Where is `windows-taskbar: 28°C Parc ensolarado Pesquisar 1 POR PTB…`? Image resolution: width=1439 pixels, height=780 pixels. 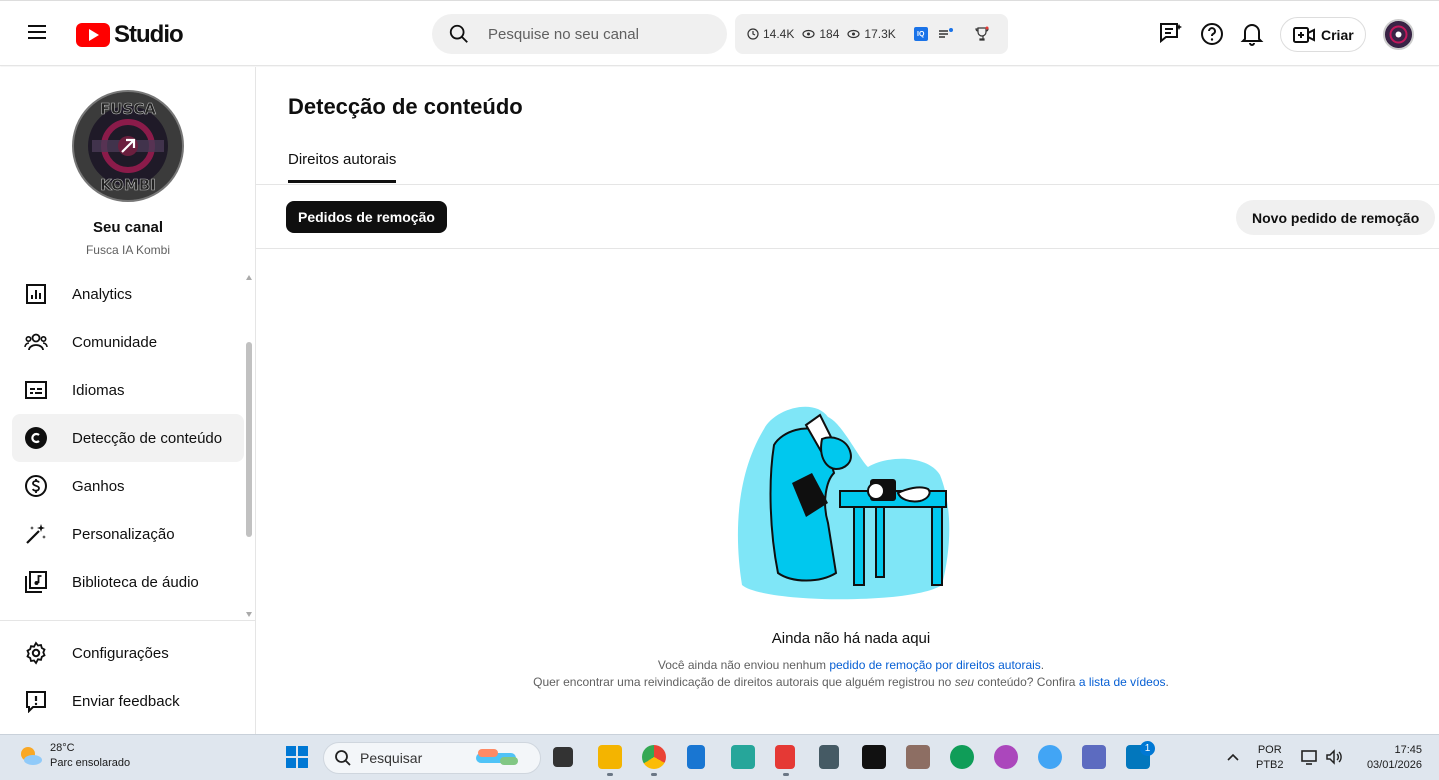
windows-taskbar: 28°C Parc ensolarado Pesquisar 1 POR PTB… is located at coordinates (719, 757).